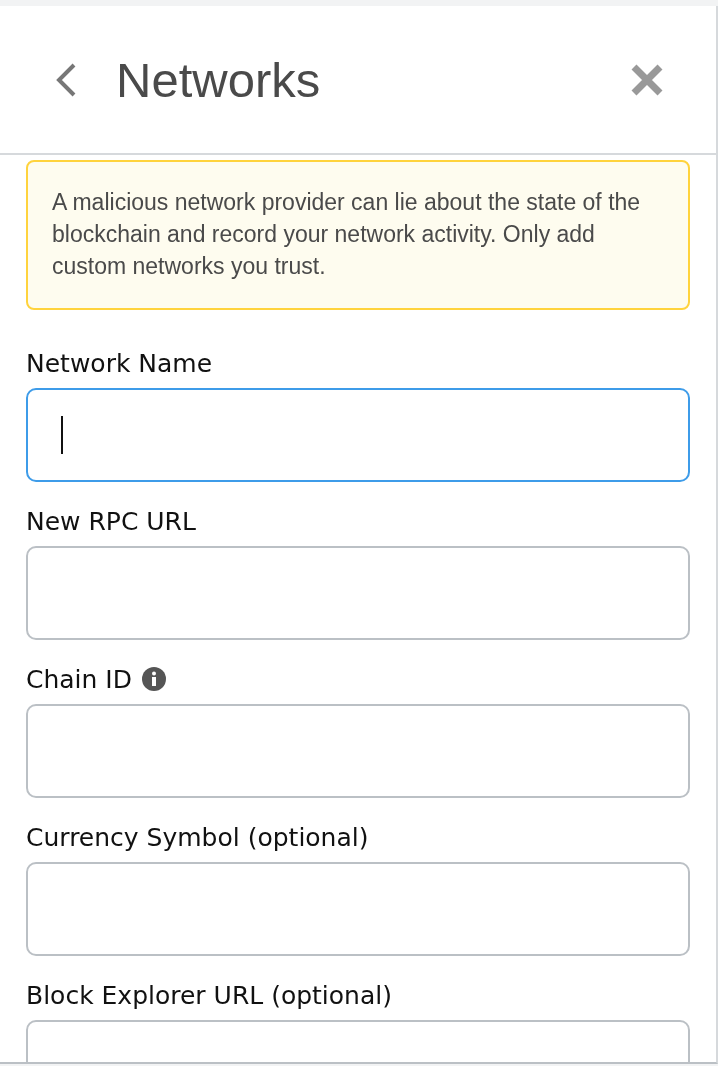  Describe the element at coordinates (66, 79) in the screenshot. I see `back-button` at that location.